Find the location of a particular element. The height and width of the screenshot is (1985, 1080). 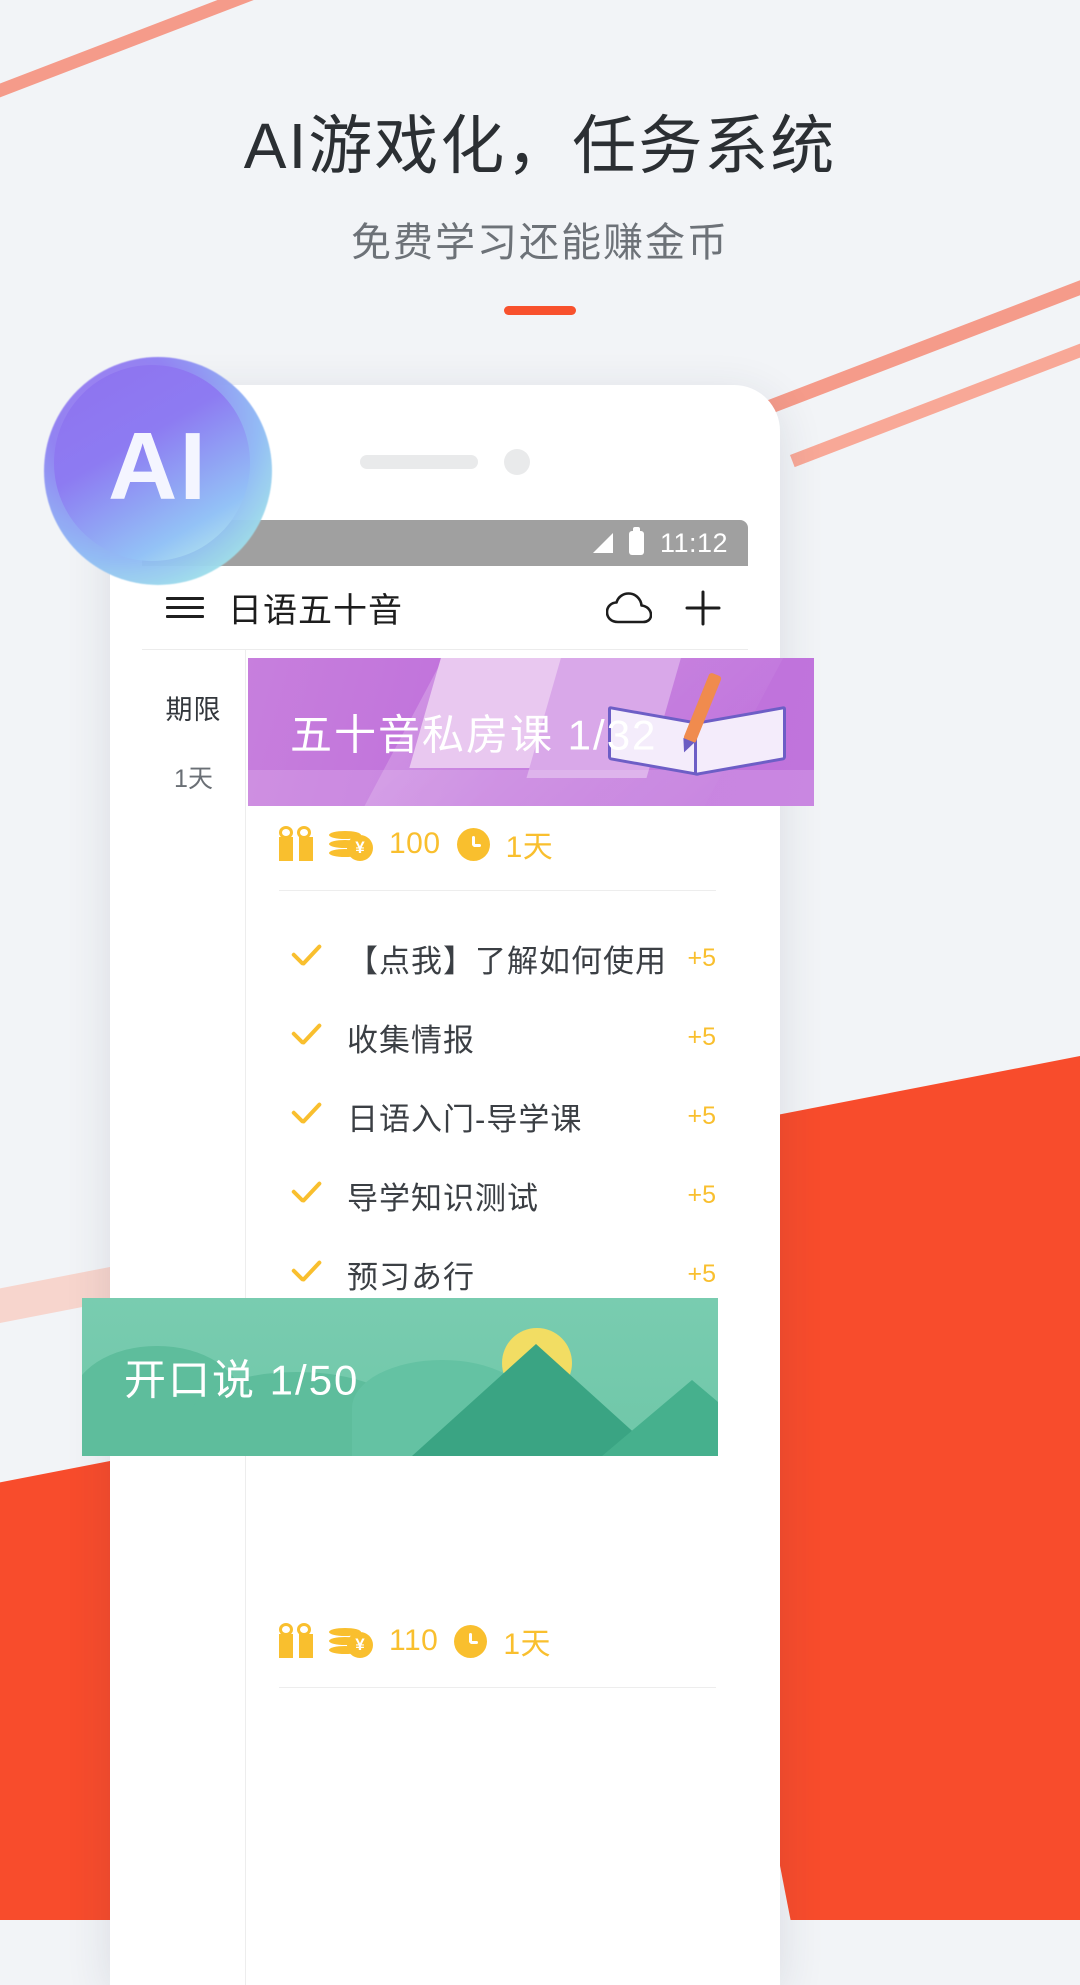

task-row: 收集情报 +5 is located at coordinates (497, 1037).